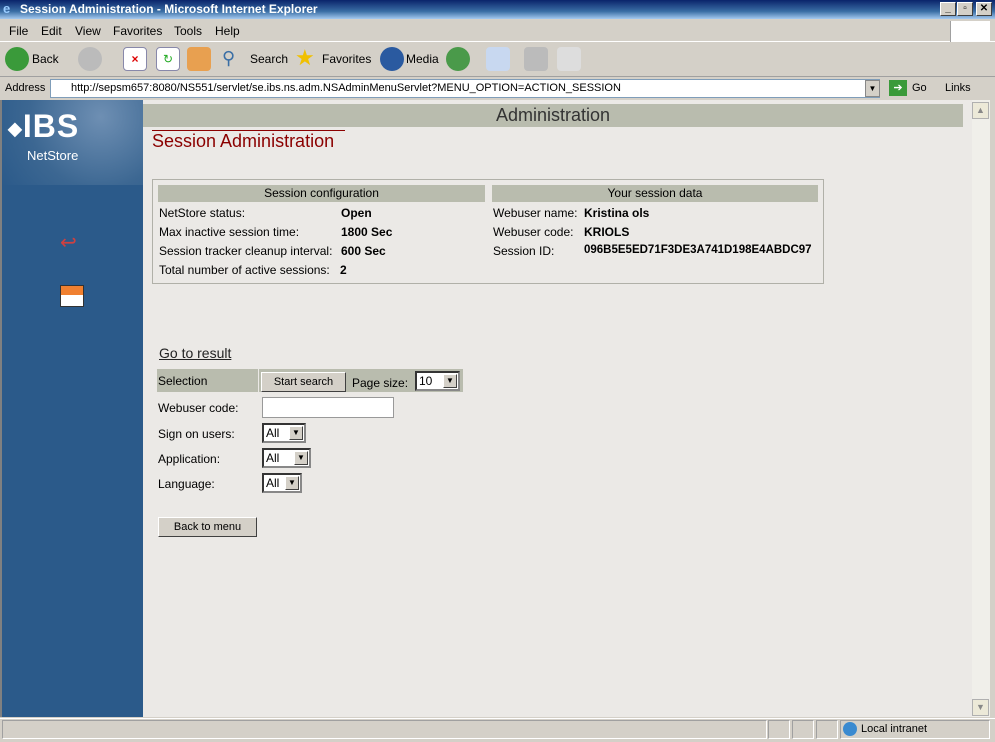 The height and width of the screenshot is (742, 995). Describe the element at coordinates (607, 232) in the screenshot. I see `session-value: KRIOLS` at that location.